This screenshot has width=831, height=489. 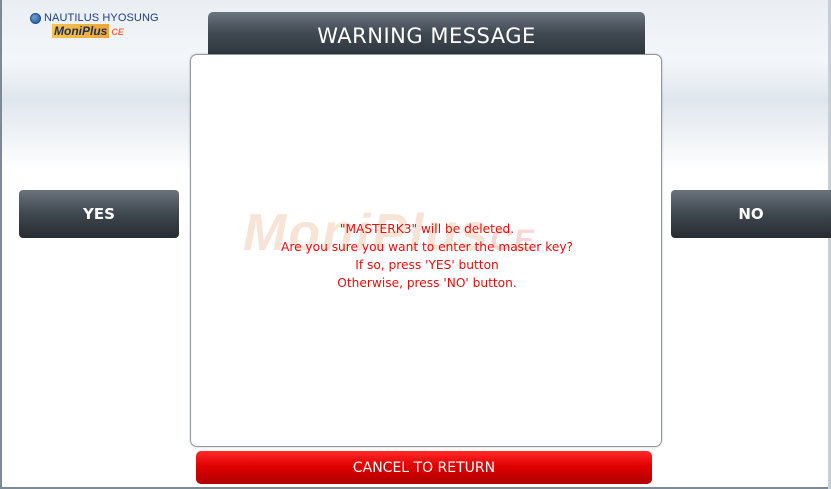 What do you see at coordinates (751, 214) in the screenshot?
I see `no-button: NO` at bounding box center [751, 214].